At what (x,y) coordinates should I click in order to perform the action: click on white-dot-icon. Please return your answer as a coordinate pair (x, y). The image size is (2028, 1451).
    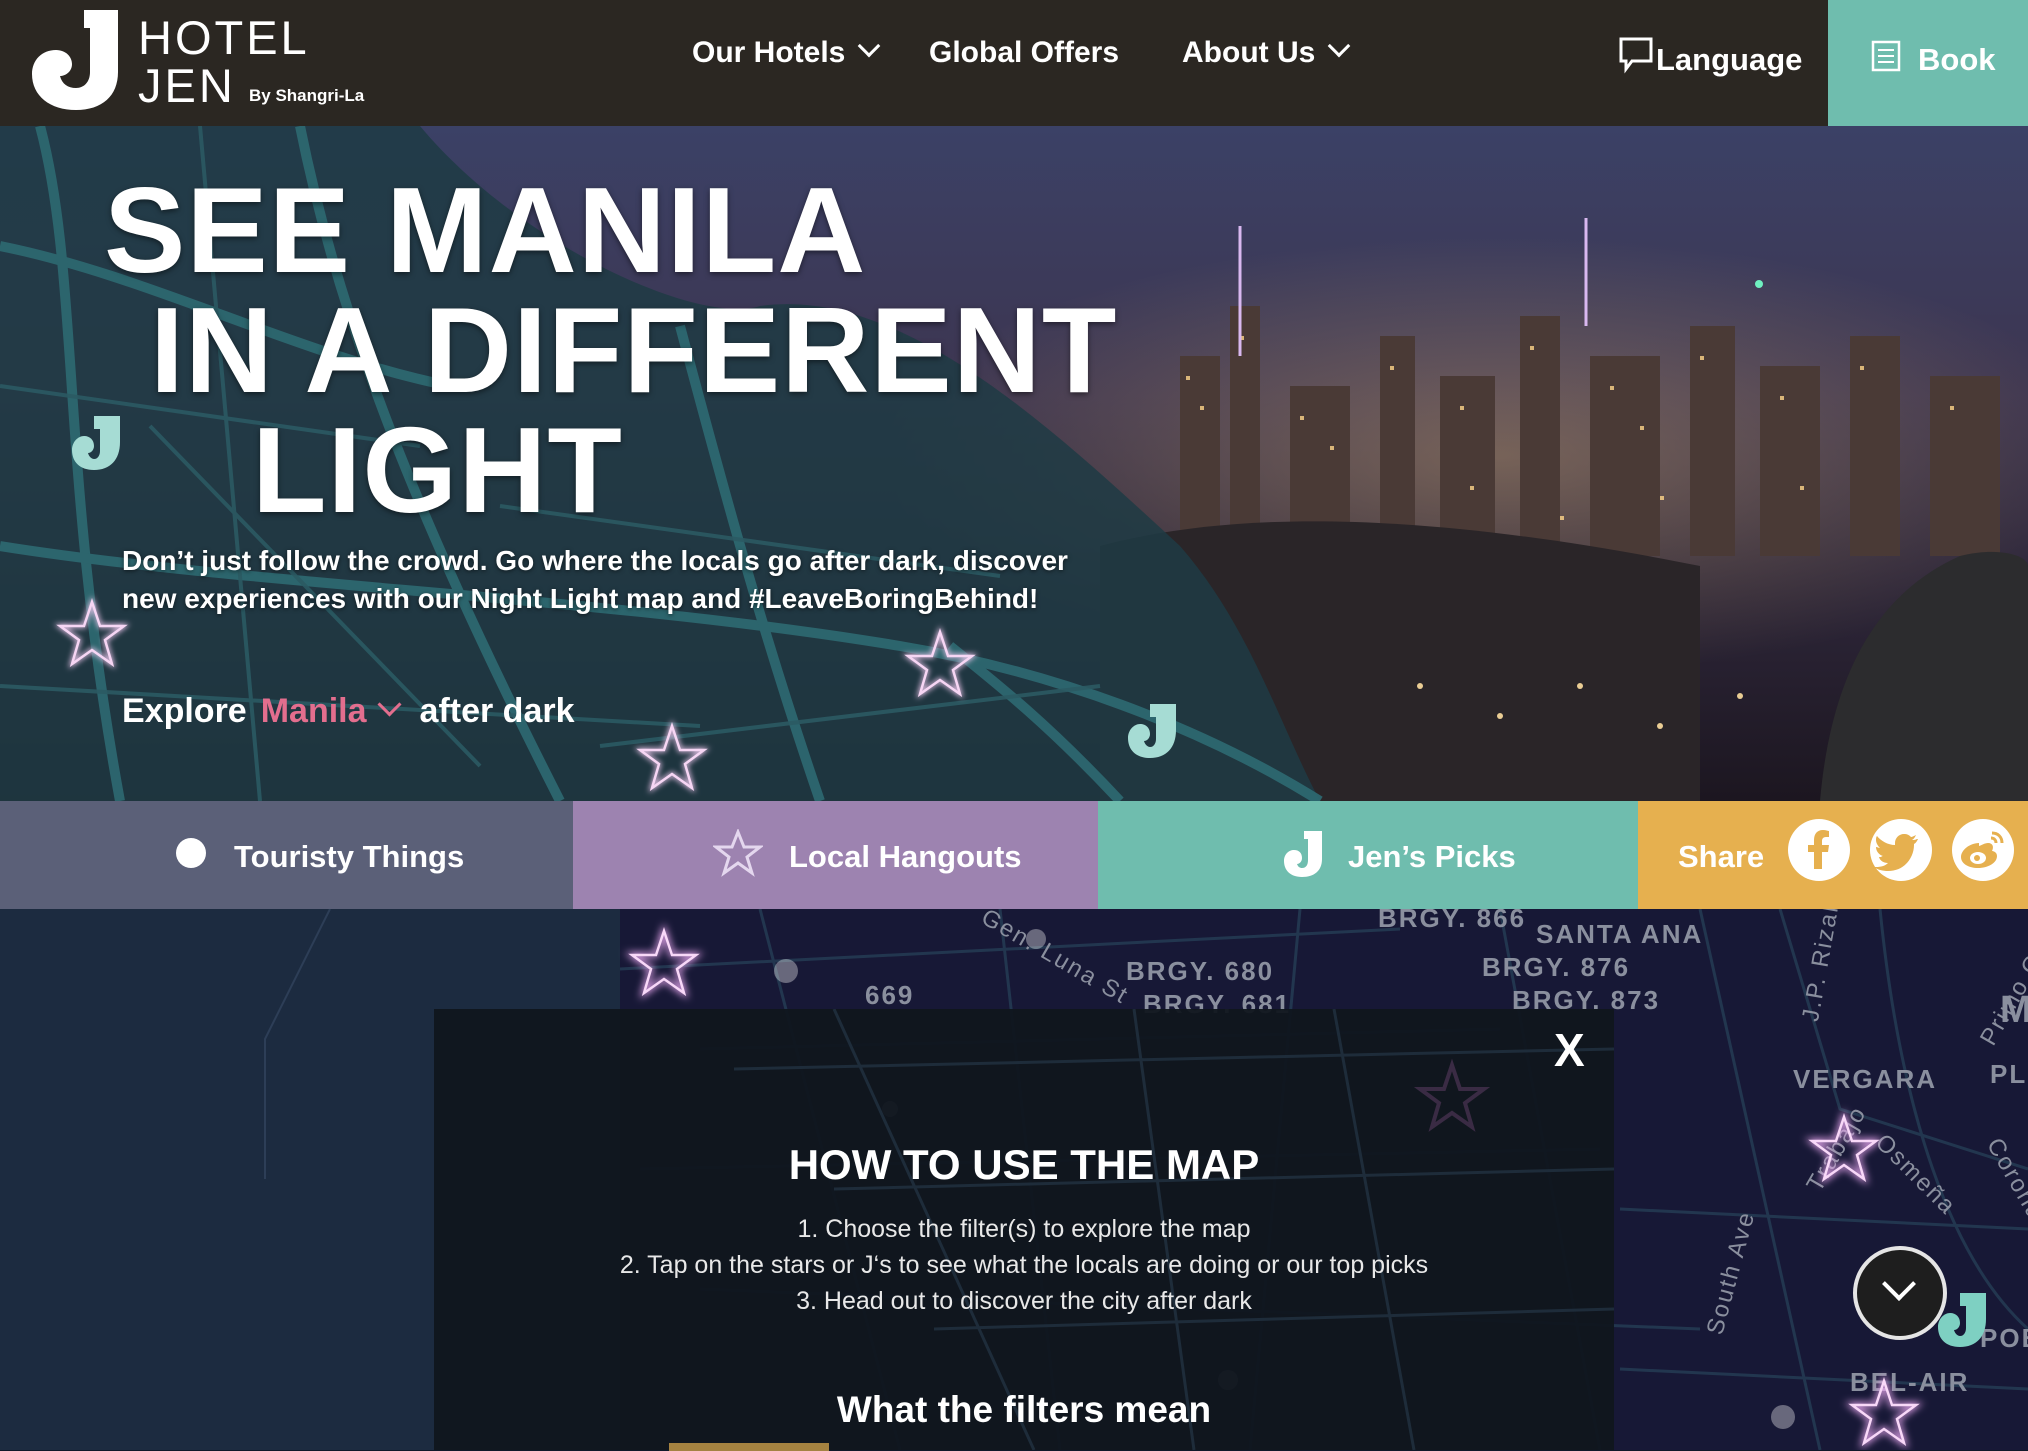
    Looking at the image, I should click on (191, 853).